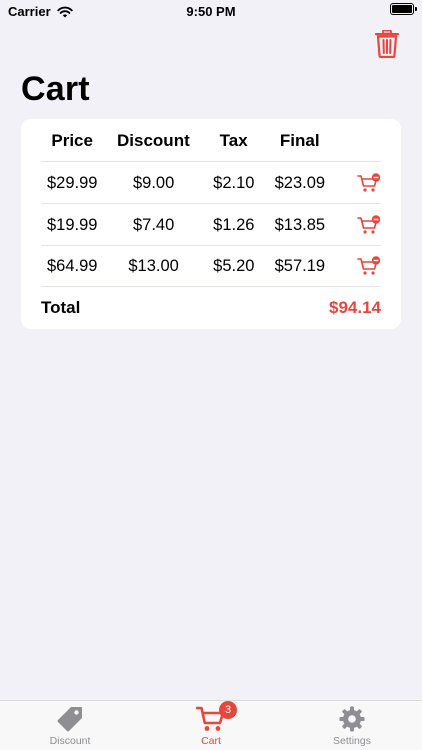 This screenshot has width=422, height=750. Describe the element at coordinates (72, 265) in the screenshot. I see `price-cell: $64.99` at that location.